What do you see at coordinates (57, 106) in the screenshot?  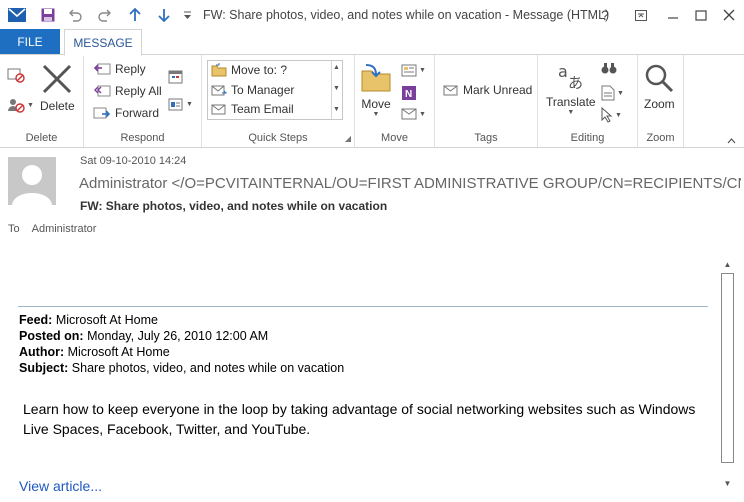 I see `delete-label: Delete` at bounding box center [57, 106].